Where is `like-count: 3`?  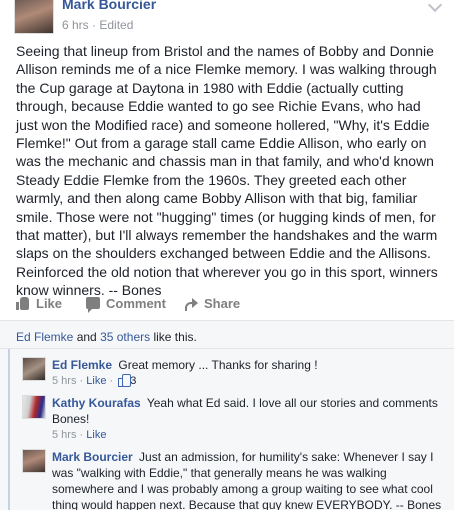
like-count: 3 is located at coordinates (133, 381).